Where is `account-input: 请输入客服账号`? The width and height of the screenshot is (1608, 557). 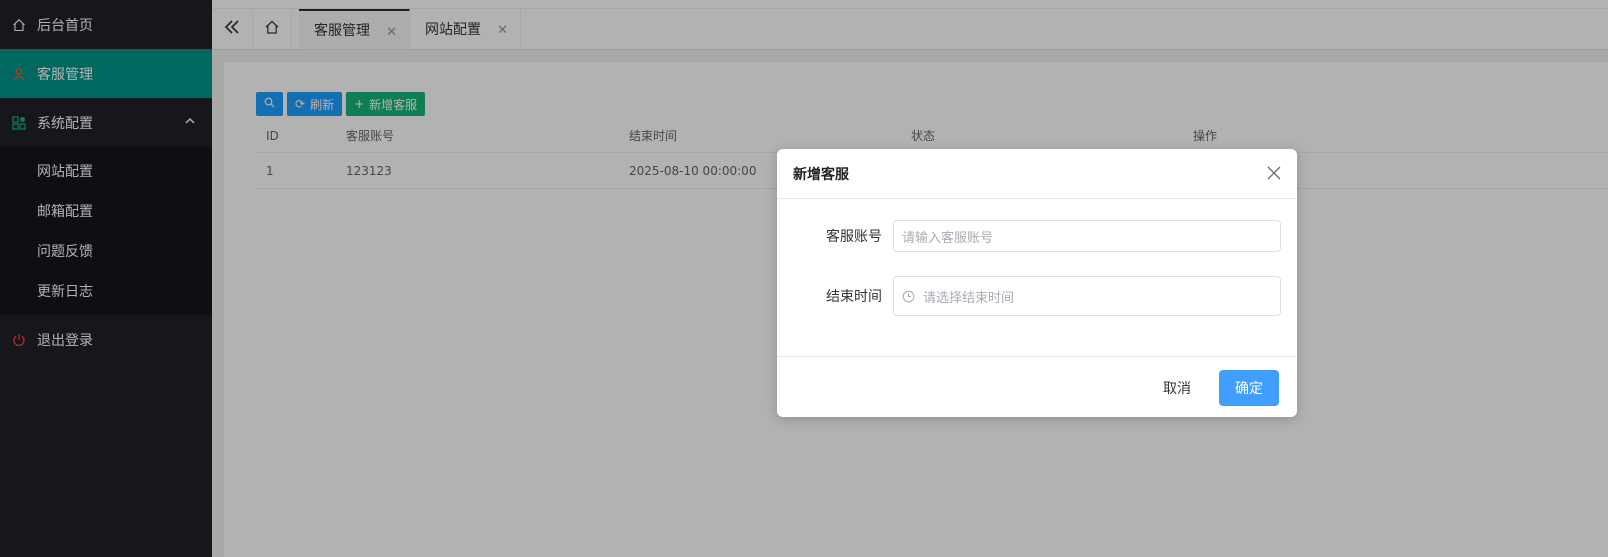 account-input: 请输入客服账号 is located at coordinates (1087, 236).